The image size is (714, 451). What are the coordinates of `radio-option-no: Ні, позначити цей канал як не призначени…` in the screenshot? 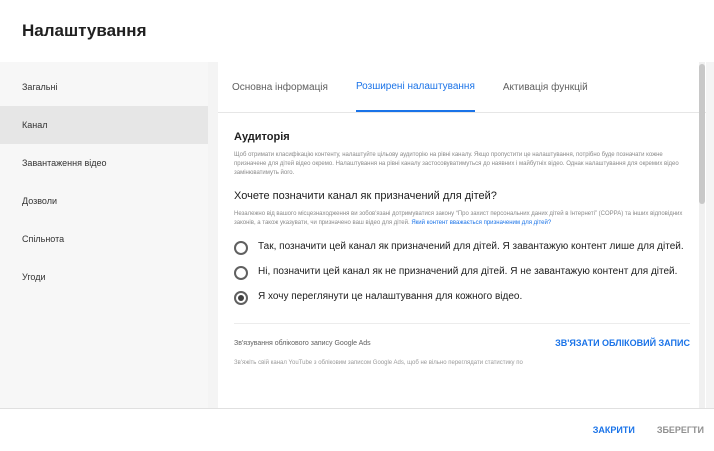 It's located at (462, 272).